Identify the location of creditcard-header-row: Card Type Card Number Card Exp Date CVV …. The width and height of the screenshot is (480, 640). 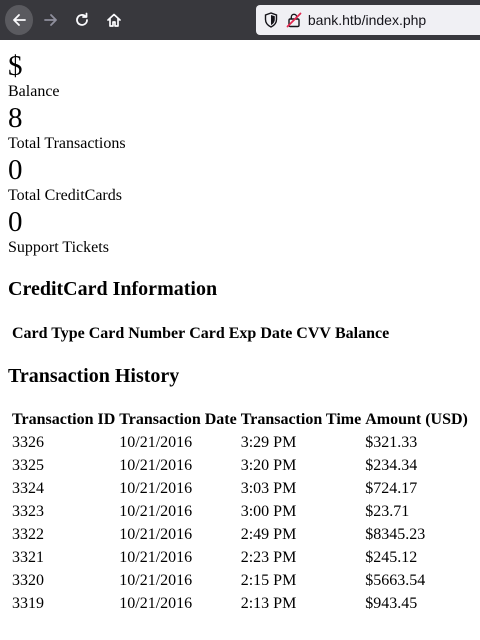
(200, 333).